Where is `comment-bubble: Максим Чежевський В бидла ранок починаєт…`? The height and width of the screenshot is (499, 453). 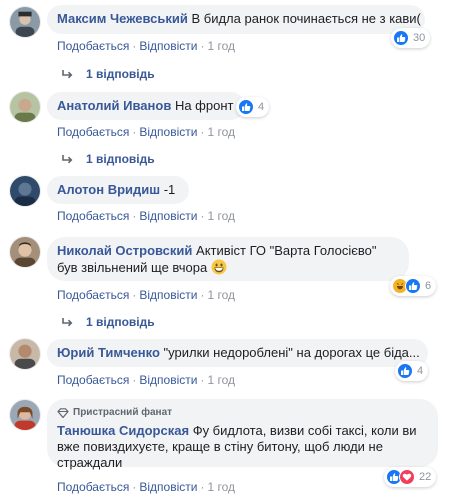
comment-bubble: Максим Чежевський В бидла ранок починаєт… is located at coordinates (236, 19).